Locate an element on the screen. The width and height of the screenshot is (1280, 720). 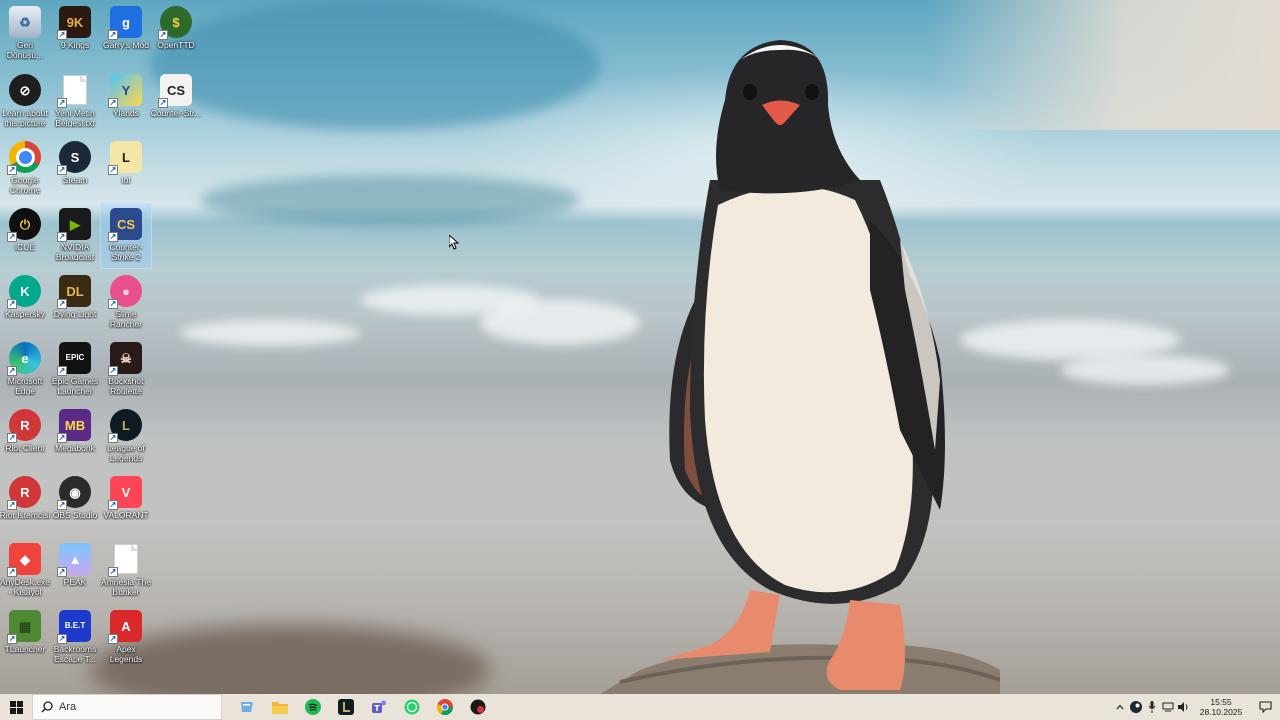
taskbar-app-whatsapp is located at coordinates (411, 707).